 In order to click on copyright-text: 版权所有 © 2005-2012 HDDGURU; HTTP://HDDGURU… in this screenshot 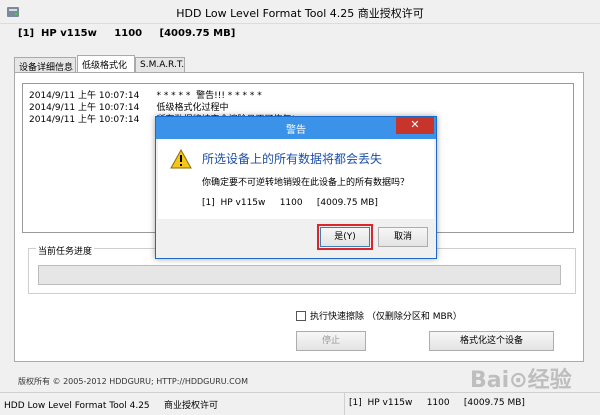, I will do `click(133, 381)`.